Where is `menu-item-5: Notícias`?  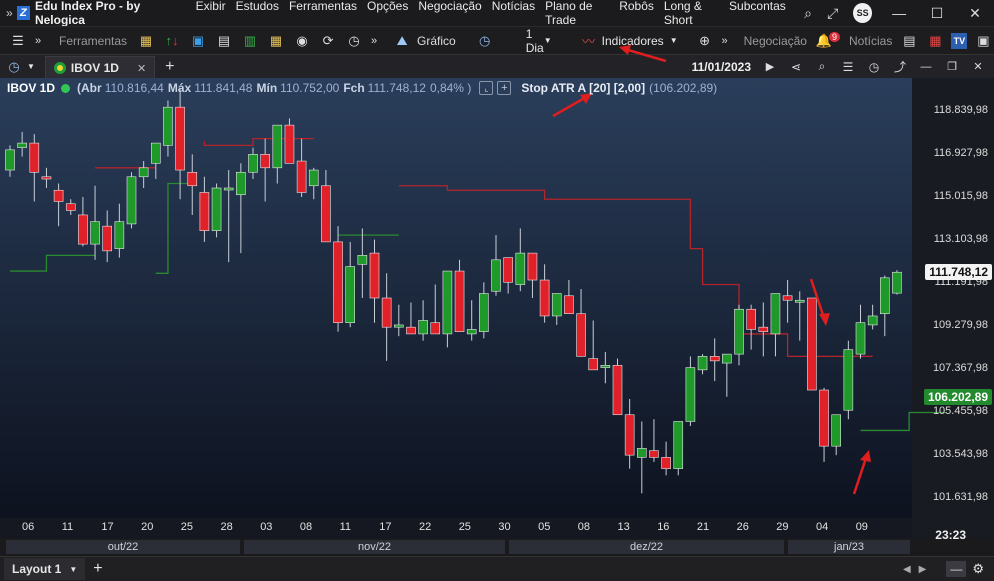 menu-item-5: Notícias is located at coordinates (513, 13).